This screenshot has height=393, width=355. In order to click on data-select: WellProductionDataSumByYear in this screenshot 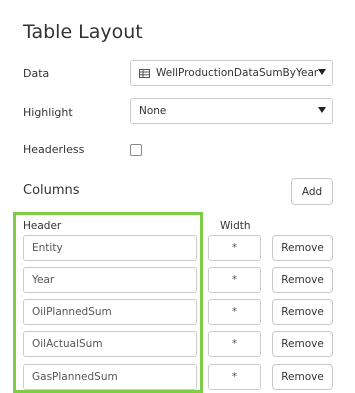, I will do `click(231, 73)`.